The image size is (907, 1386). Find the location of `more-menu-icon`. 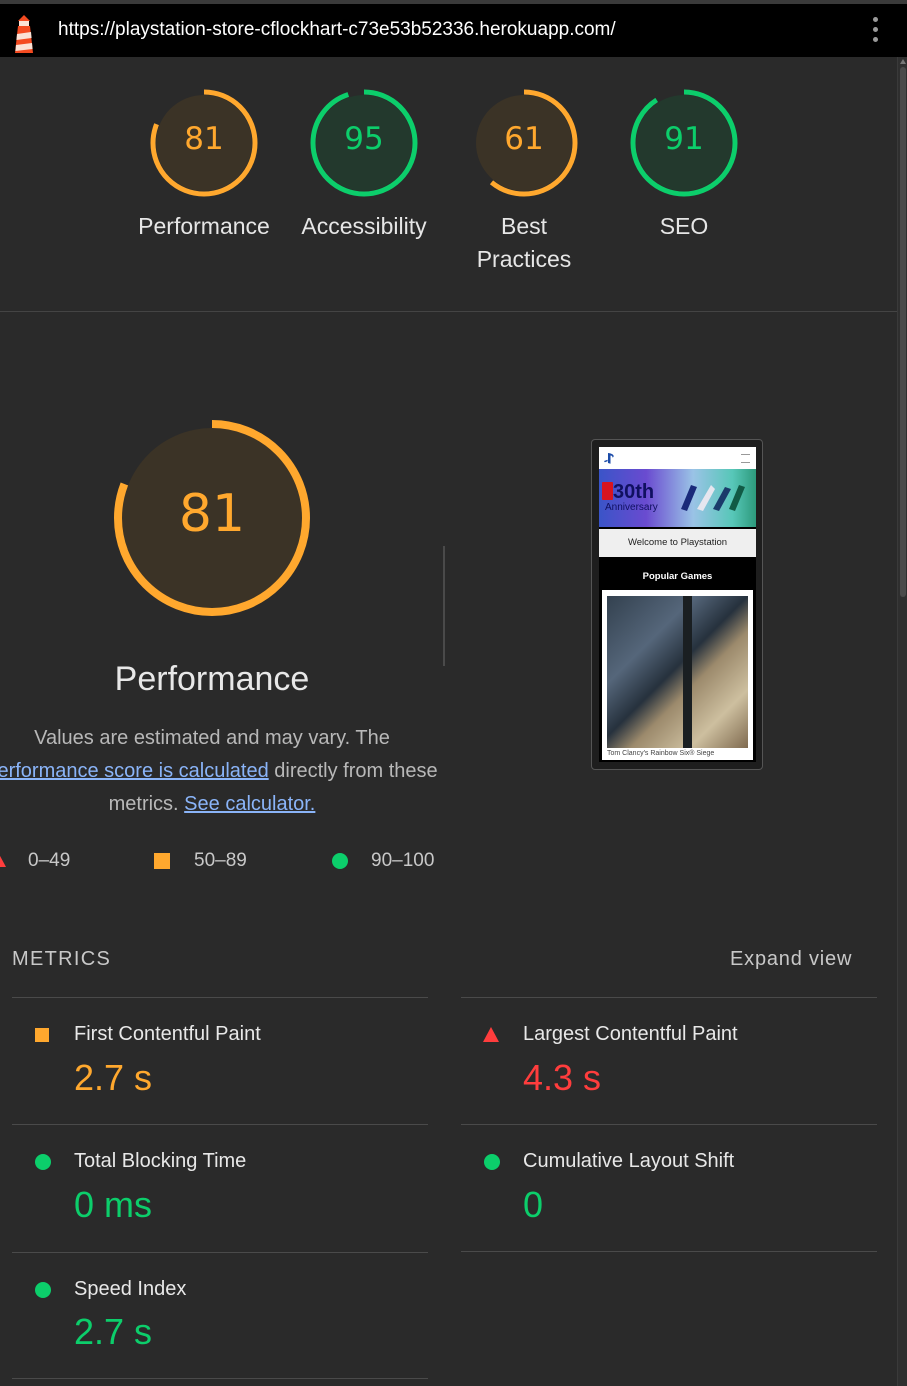

more-menu-icon is located at coordinates (875, 32).